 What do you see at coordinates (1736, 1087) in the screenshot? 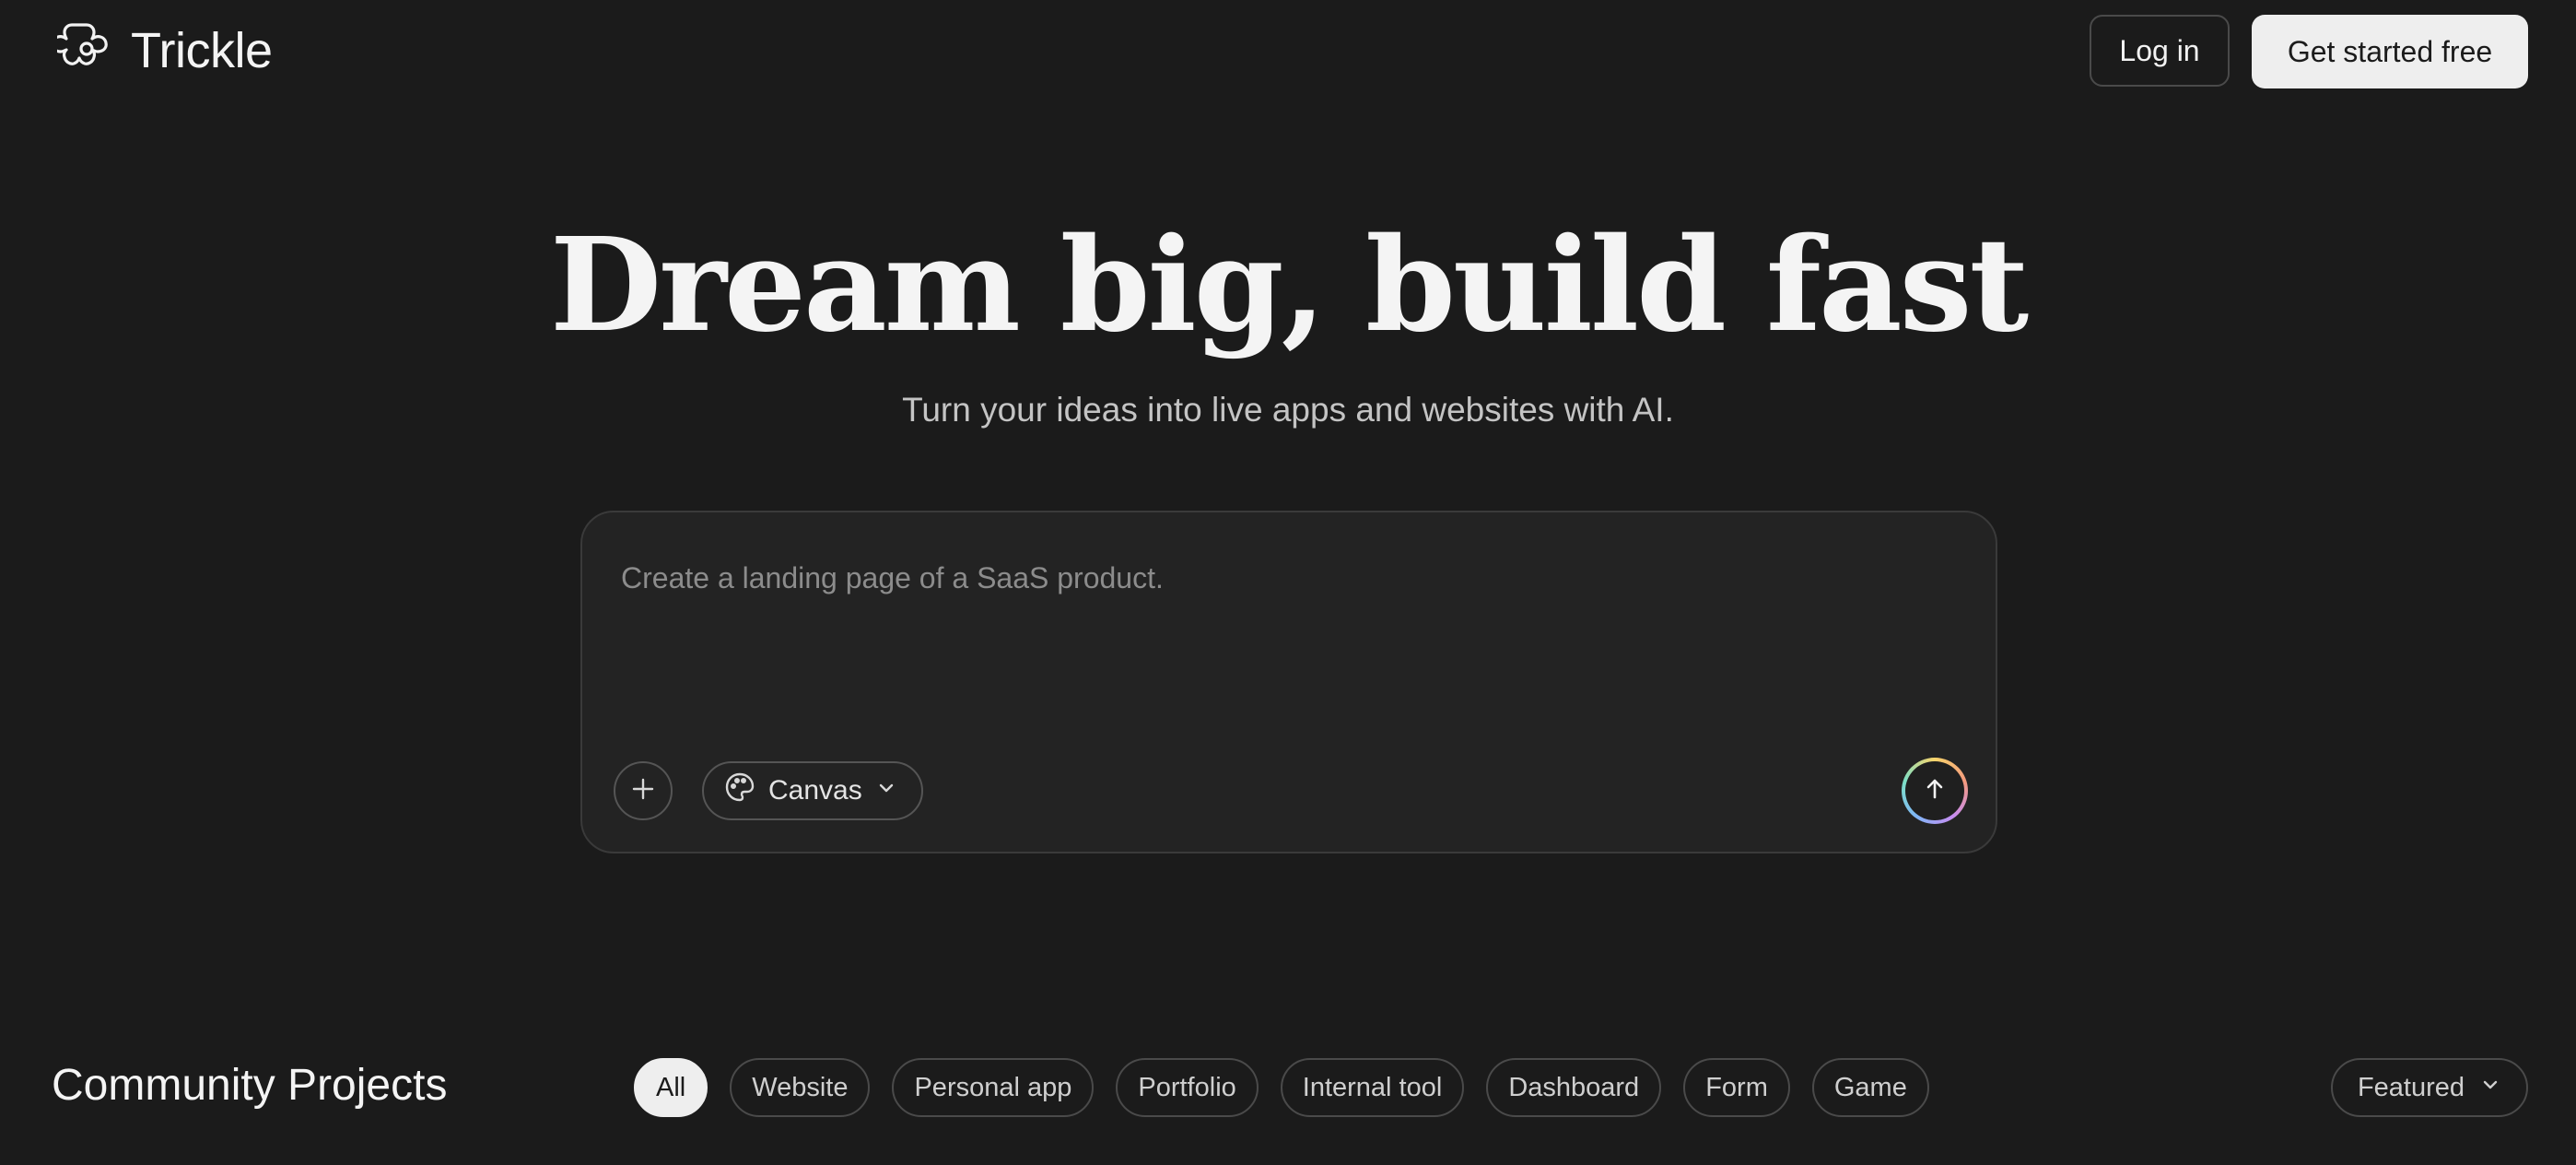
I see `filter-chip-form: Form` at bounding box center [1736, 1087].